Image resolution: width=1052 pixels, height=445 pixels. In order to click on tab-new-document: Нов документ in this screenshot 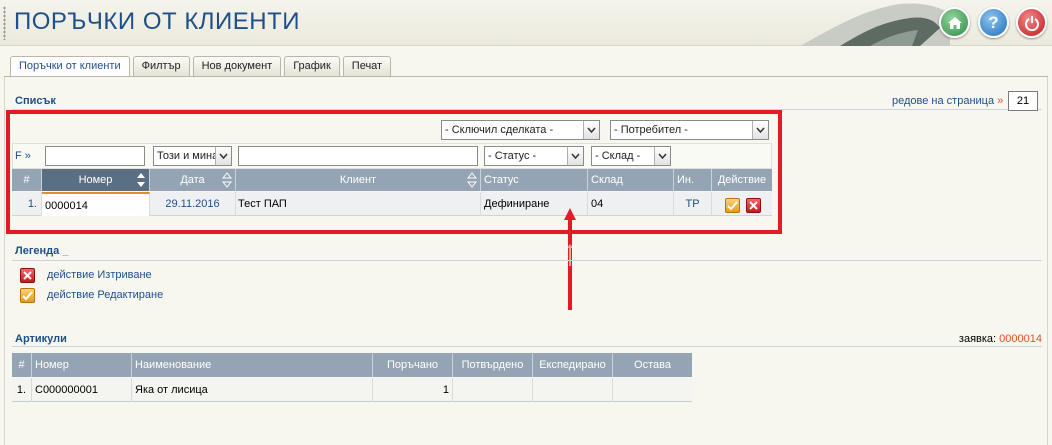, I will do `click(237, 66)`.